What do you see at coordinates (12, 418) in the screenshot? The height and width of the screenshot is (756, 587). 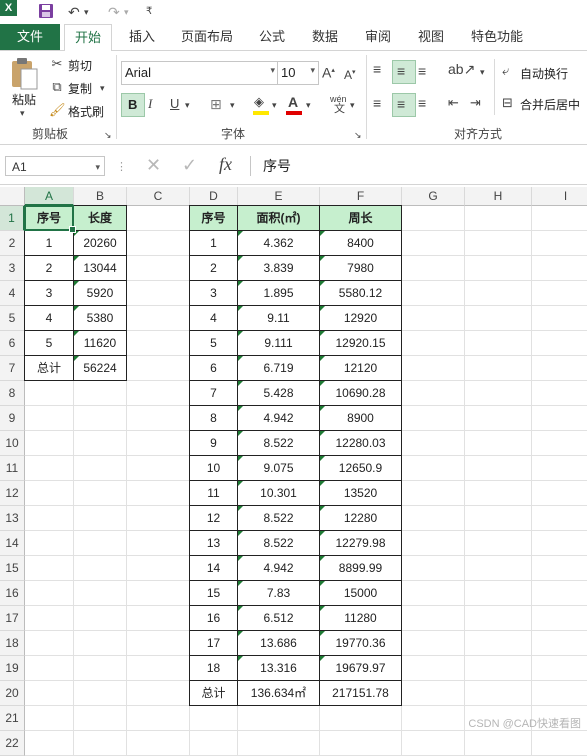 I see `row-header-9: 9` at bounding box center [12, 418].